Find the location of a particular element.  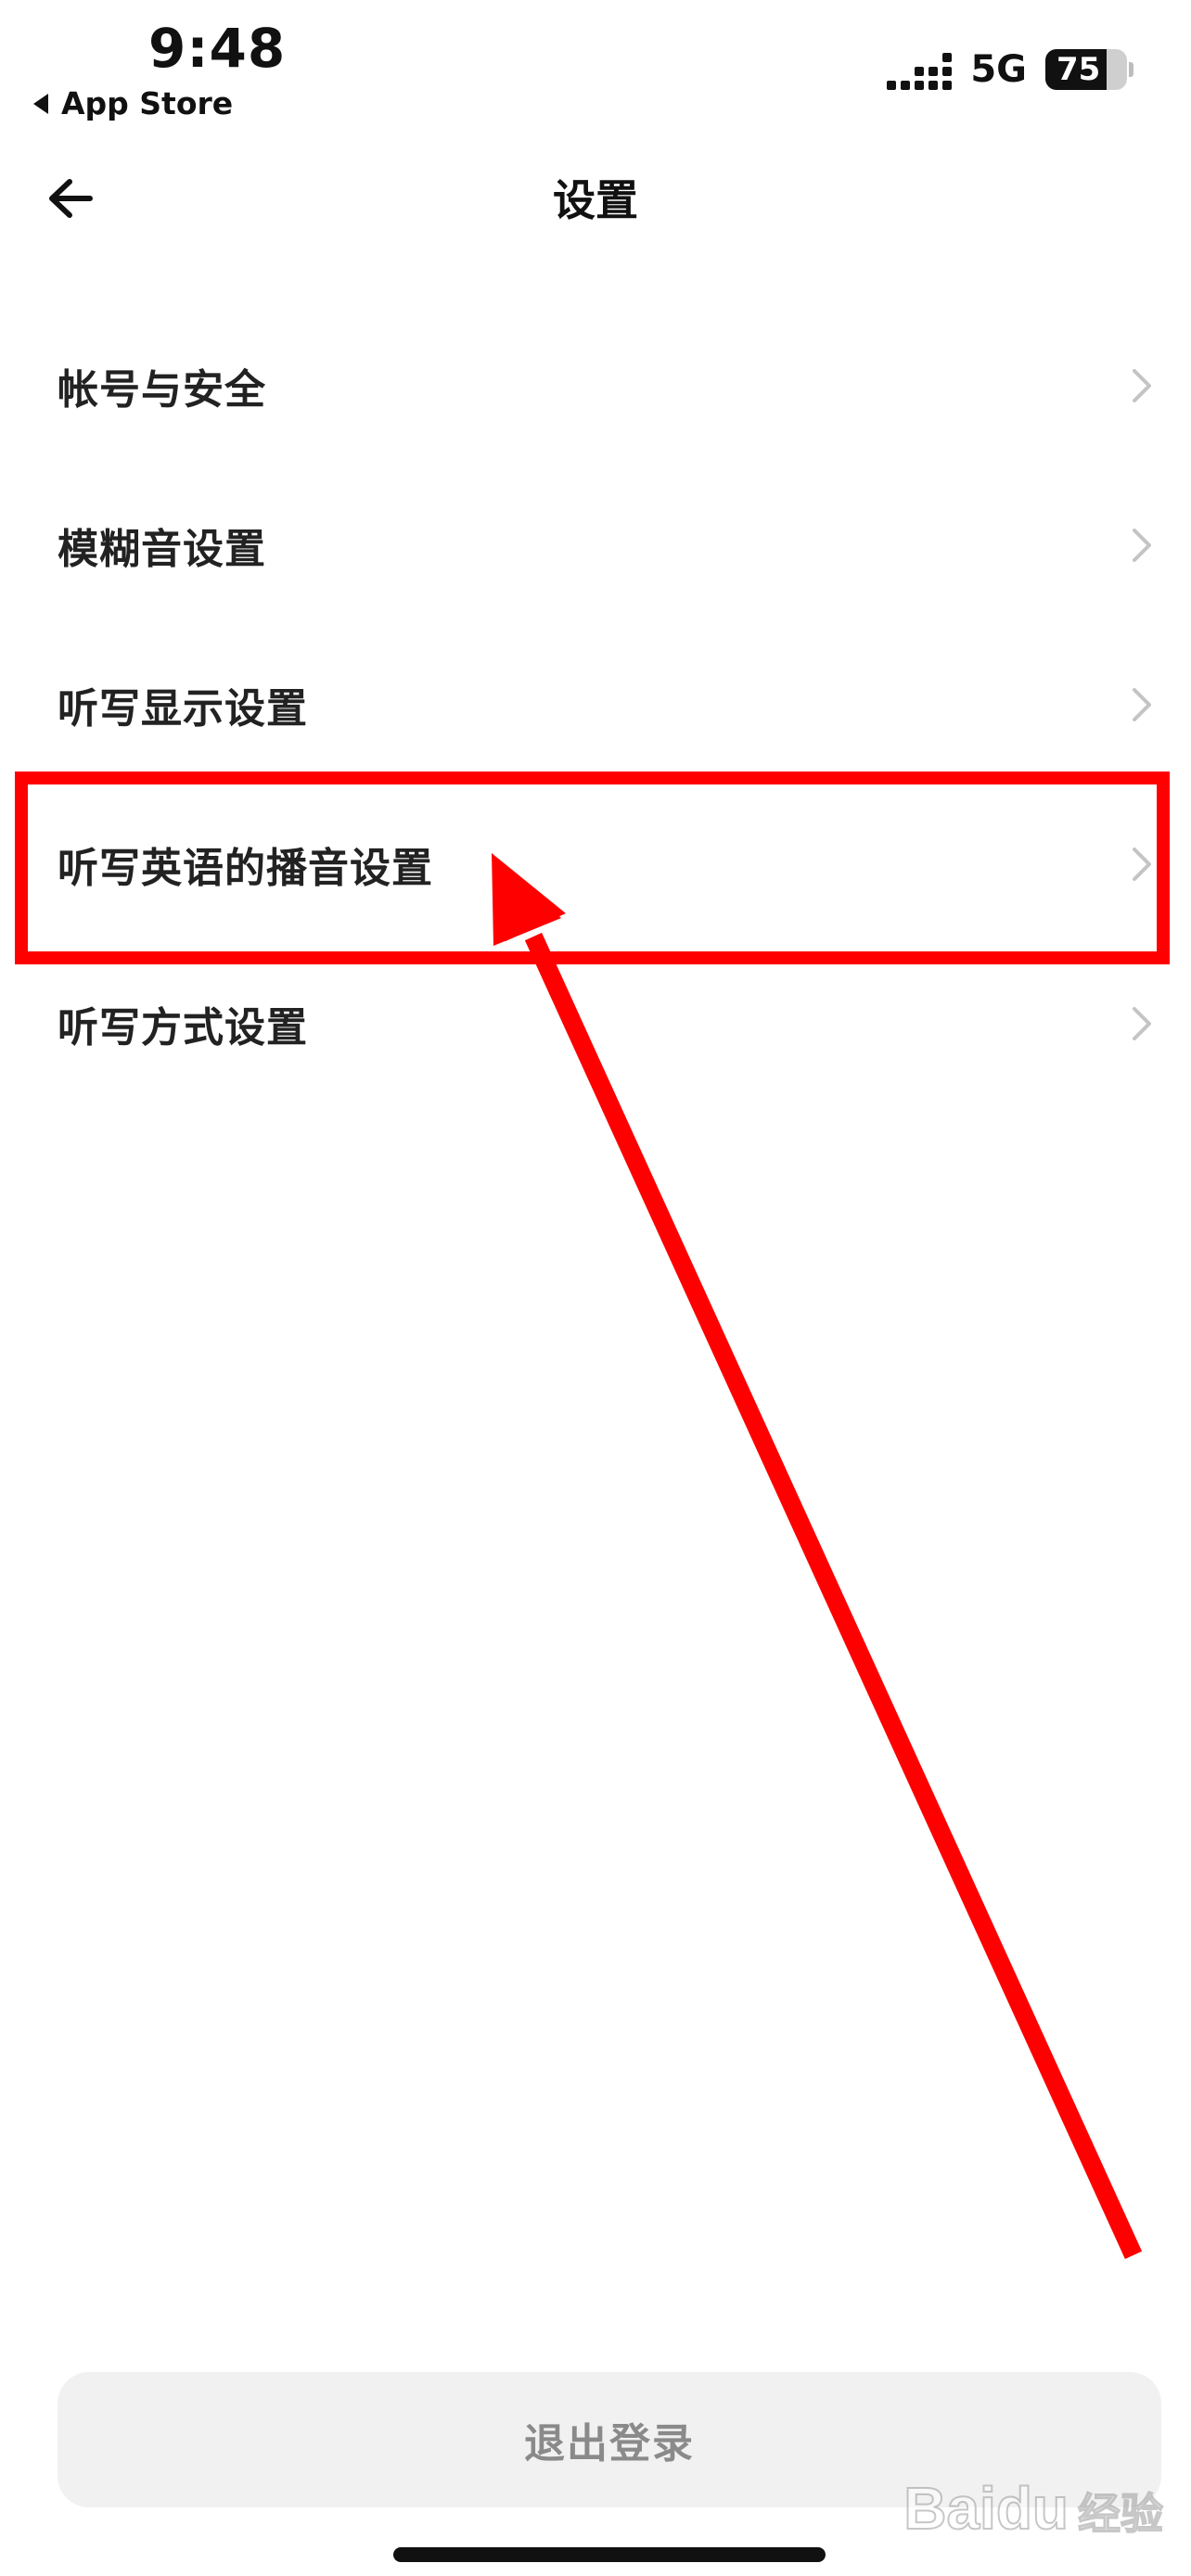

watermark: Baidu 经验 is located at coordinates (1033, 2508).